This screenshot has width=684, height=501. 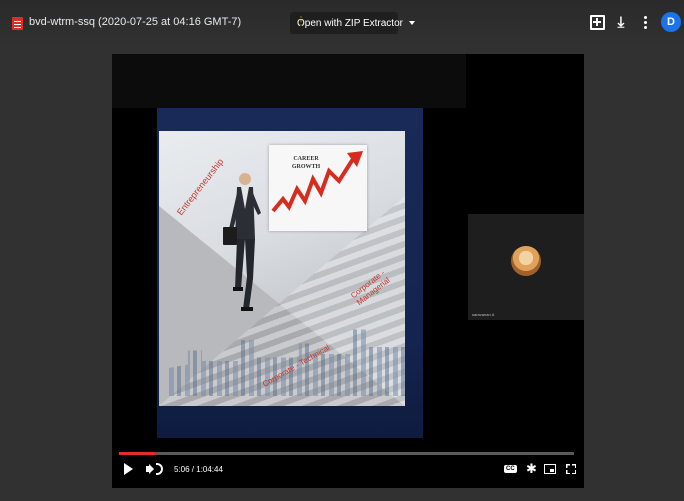 I want to click on play-icon, so click(x=128, y=469).